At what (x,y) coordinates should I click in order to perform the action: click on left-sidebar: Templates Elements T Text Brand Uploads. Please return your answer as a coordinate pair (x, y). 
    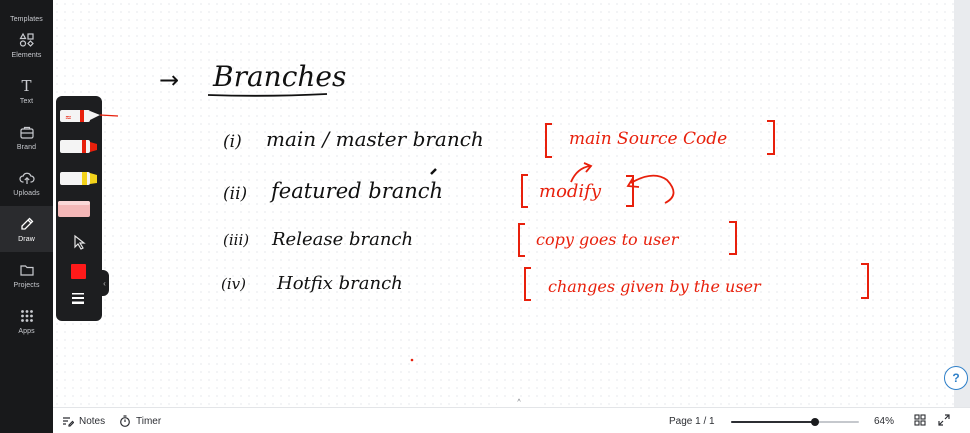
    Looking at the image, I should click on (26, 216).